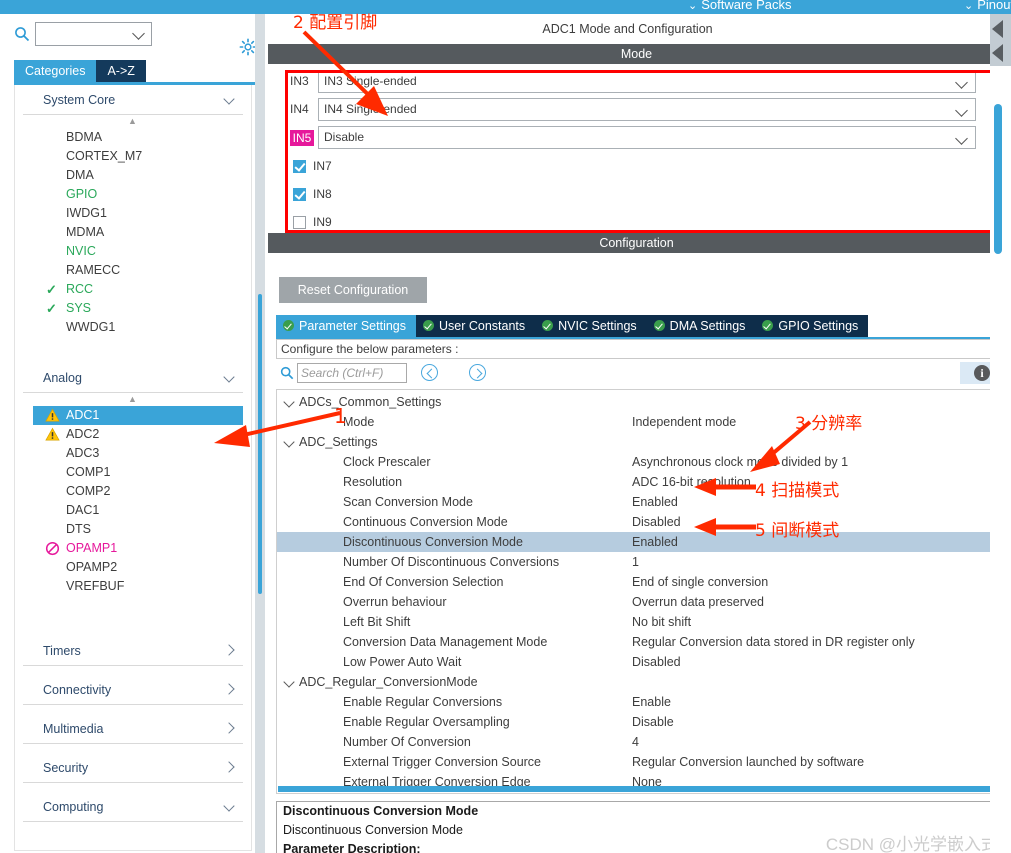 The height and width of the screenshot is (853, 1011). Describe the element at coordinates (640, 562) in the screenshot. I see `param-row: Number Of Discontinuous Conversions 1` at that location.